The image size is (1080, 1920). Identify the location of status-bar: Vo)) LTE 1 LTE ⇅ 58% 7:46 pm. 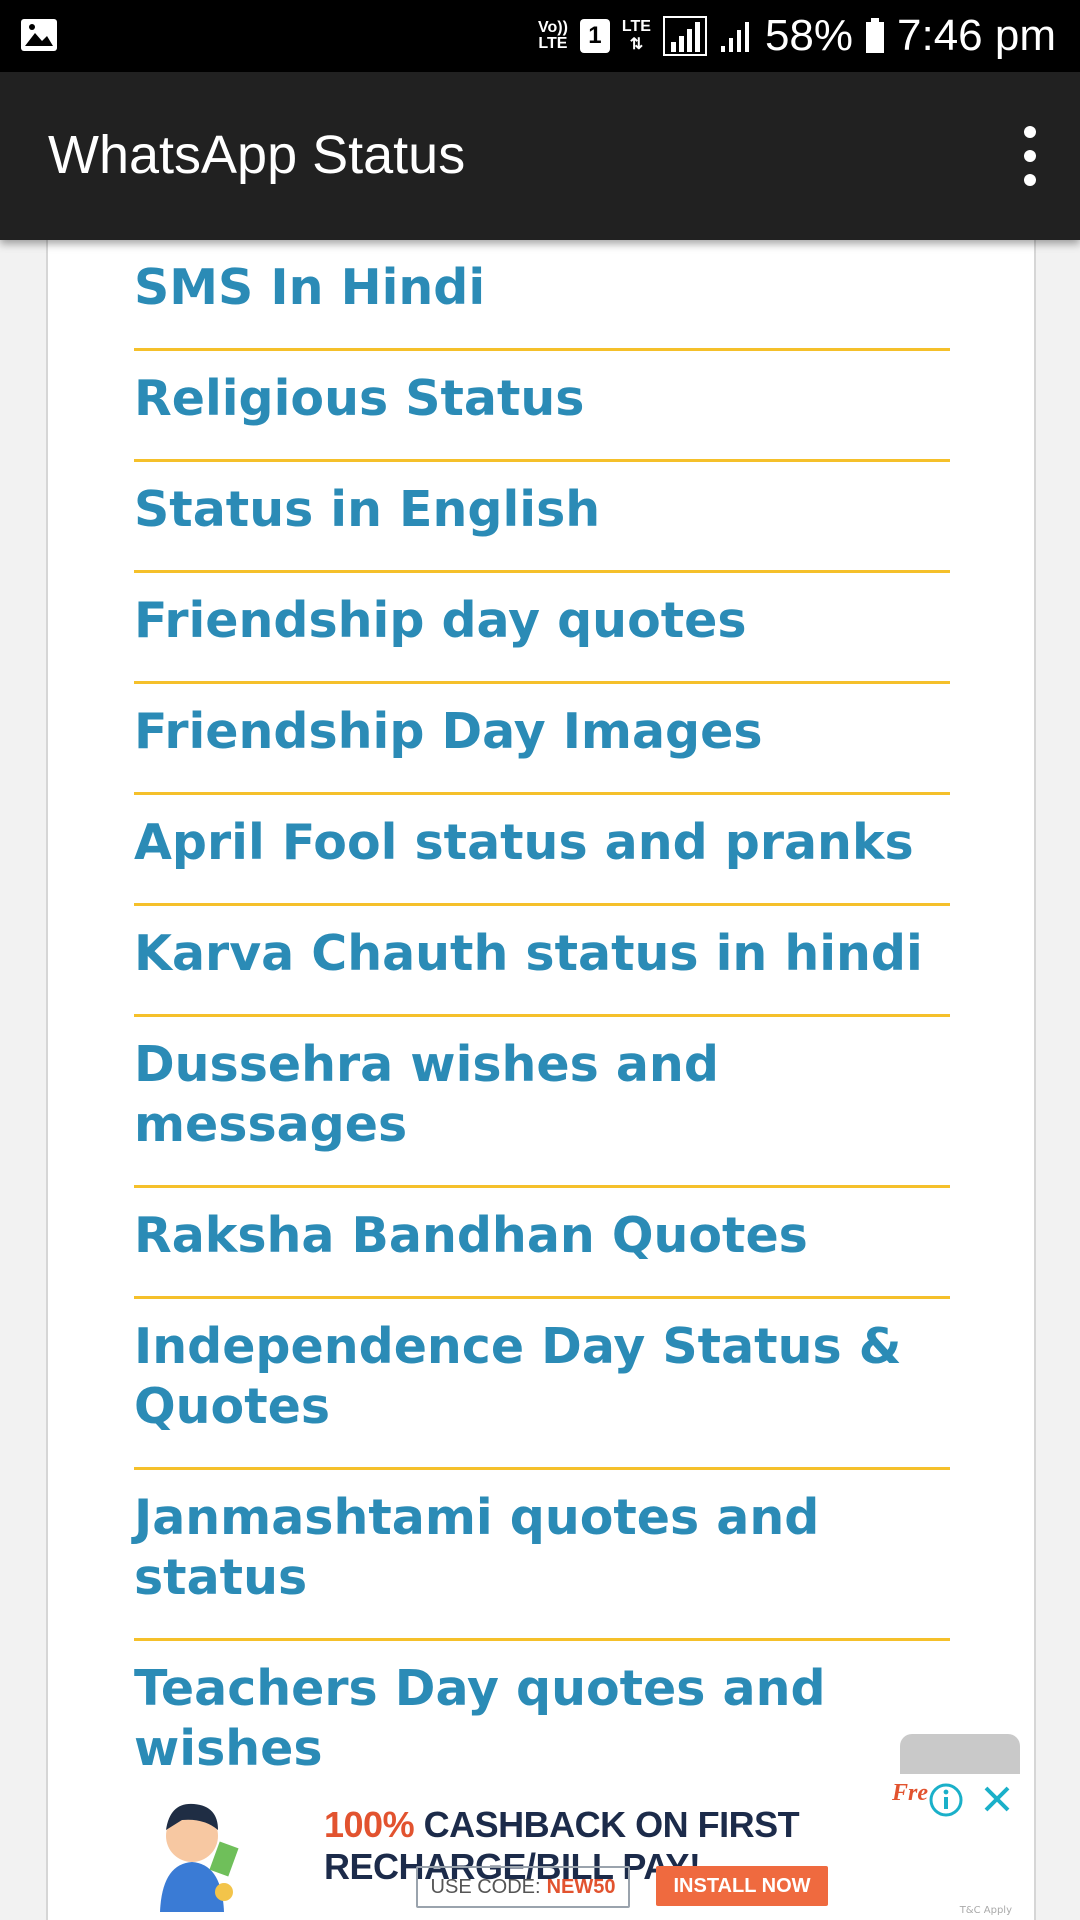
(540, 36).